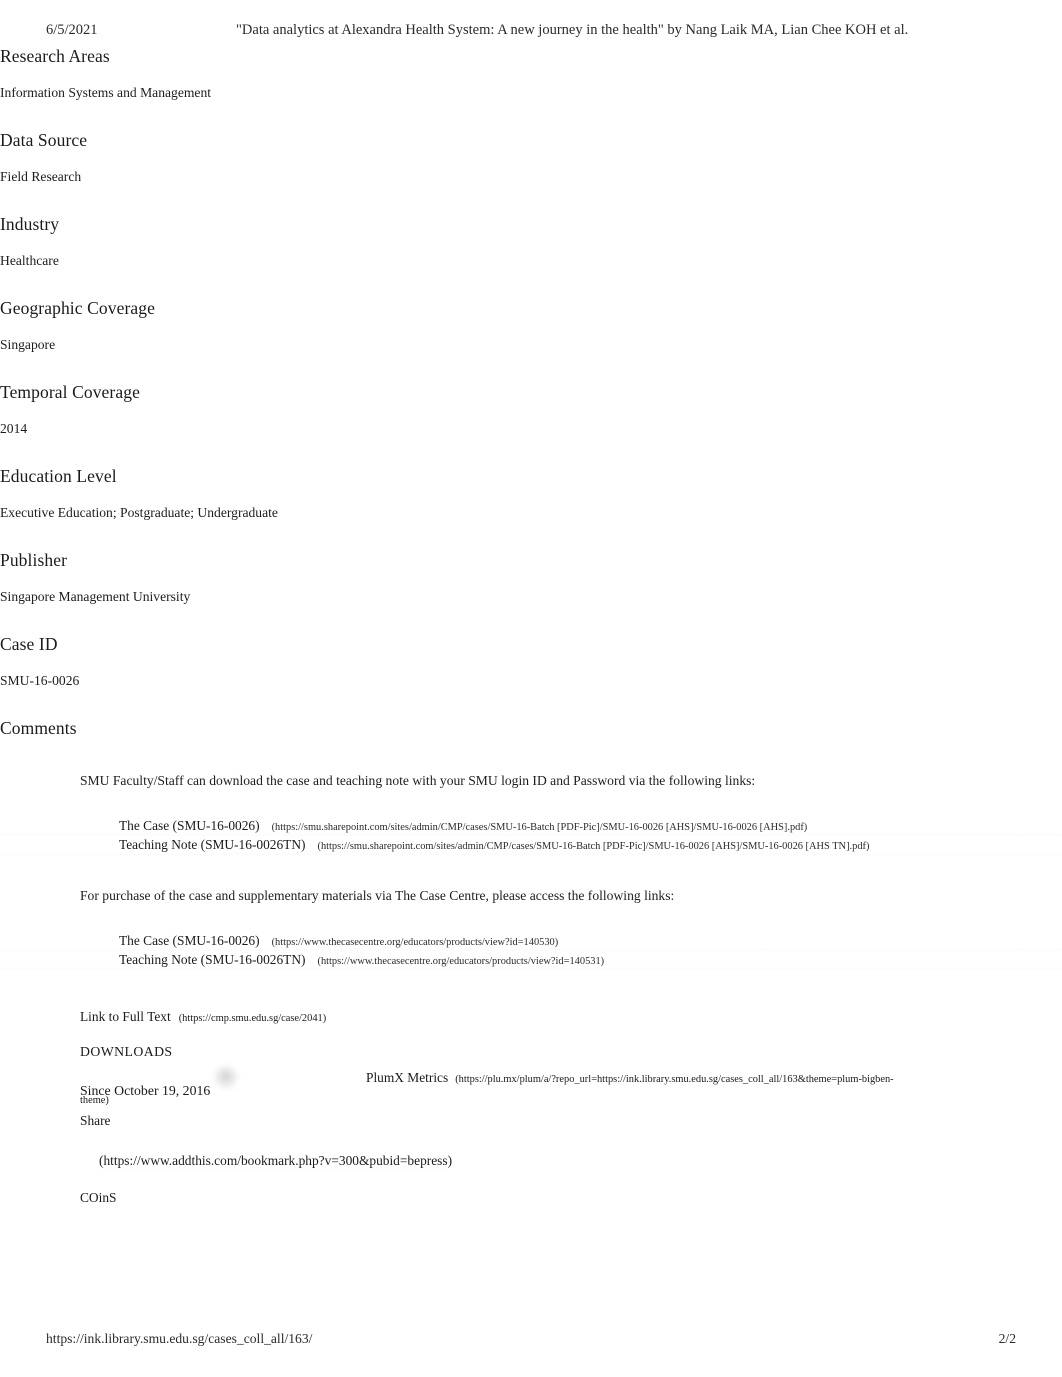 This screenshot has width=1062, height=1377. Describe the element at coordinates (531, 410) in the screenshot. I see `field-temporal-coverage: Temporal Coverage 2014` at that location.